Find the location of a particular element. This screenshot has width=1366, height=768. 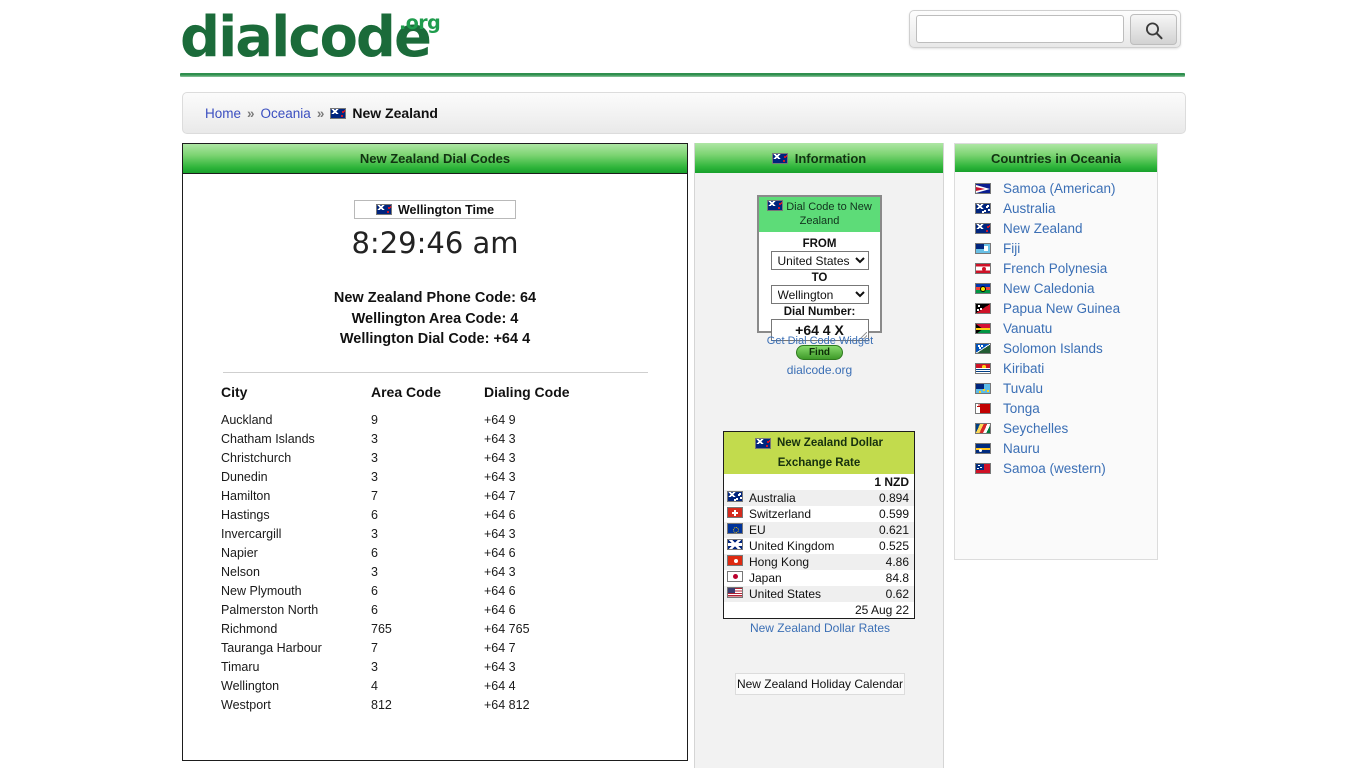

sc-flag-icon is located at coordinates (983, 428).